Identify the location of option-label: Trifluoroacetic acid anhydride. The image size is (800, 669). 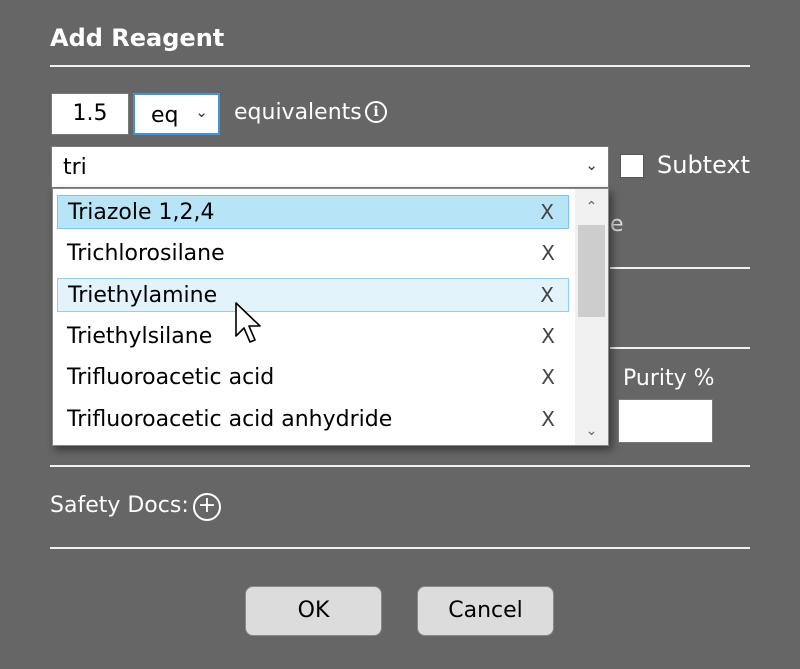
(230, 419).